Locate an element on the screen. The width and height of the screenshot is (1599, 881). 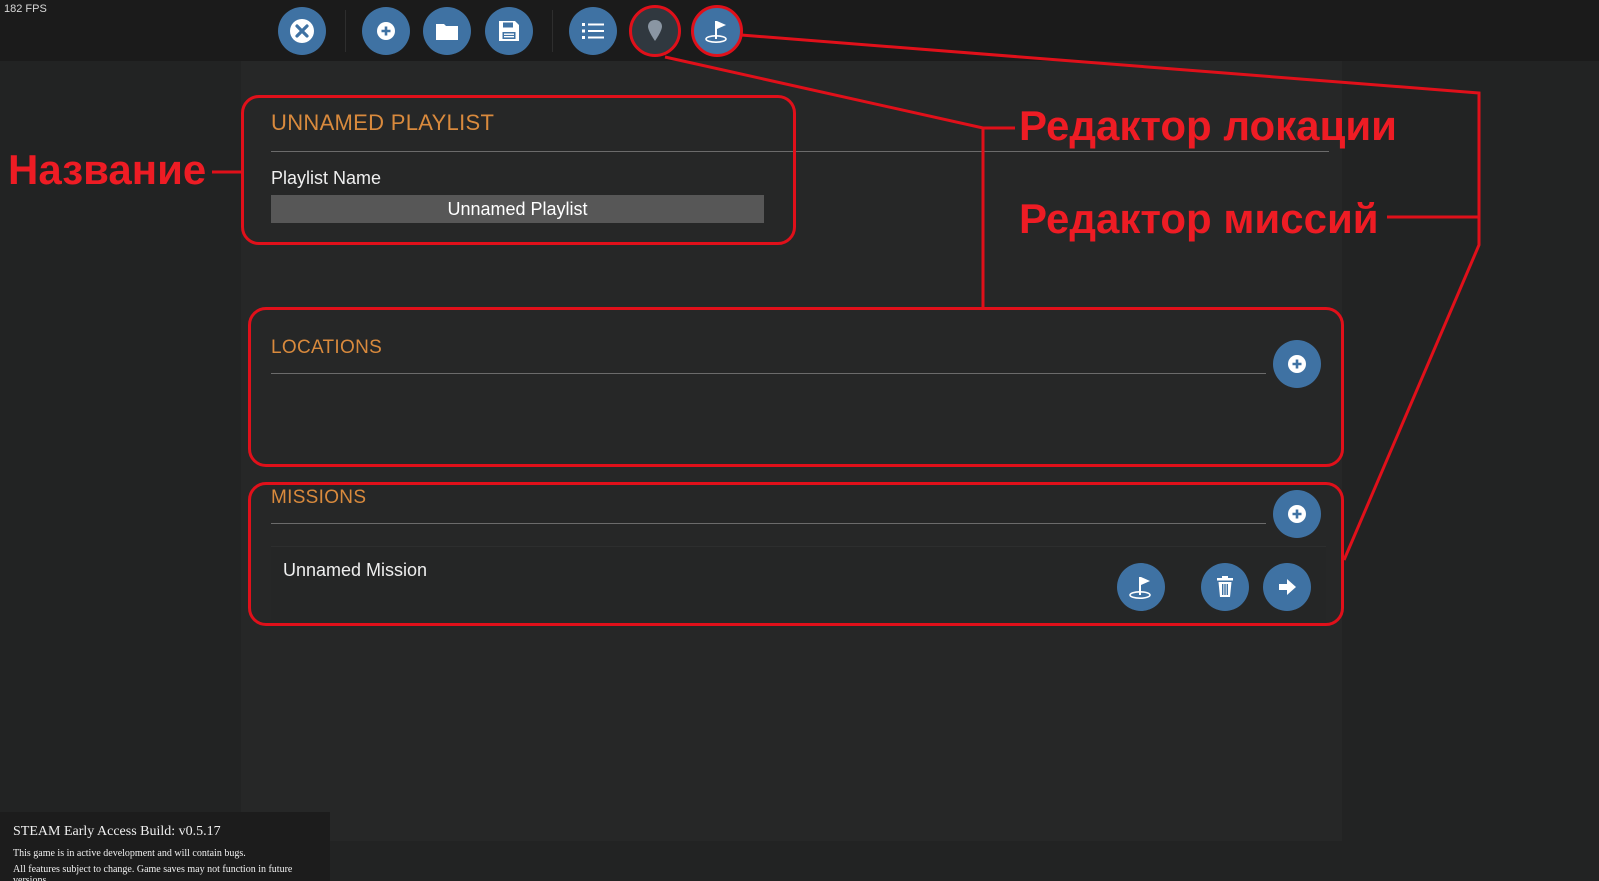
annotation-box-name is located at coordinates (518, 170).